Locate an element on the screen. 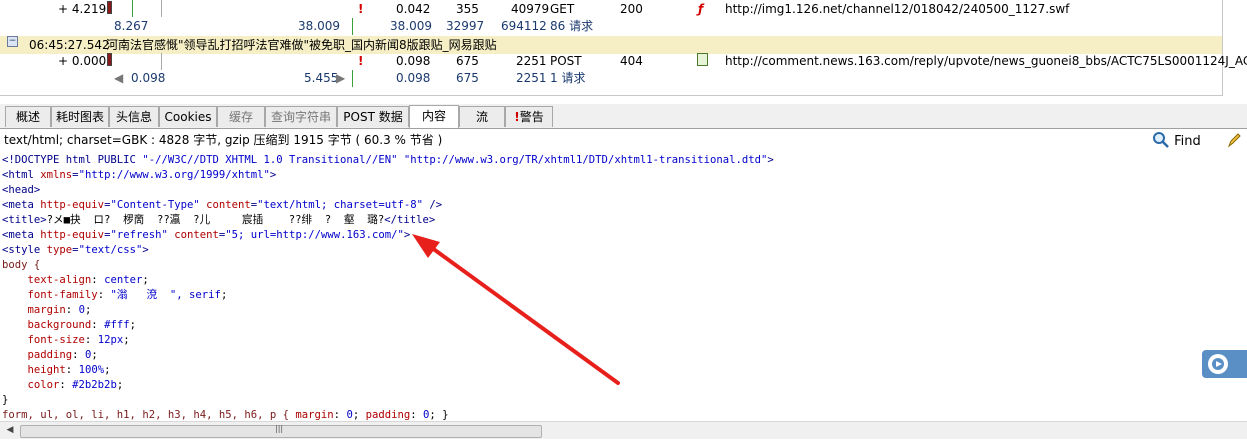 The image size is (1247, 441). summary-sent: 32997 is located at coordinates (465, 26).